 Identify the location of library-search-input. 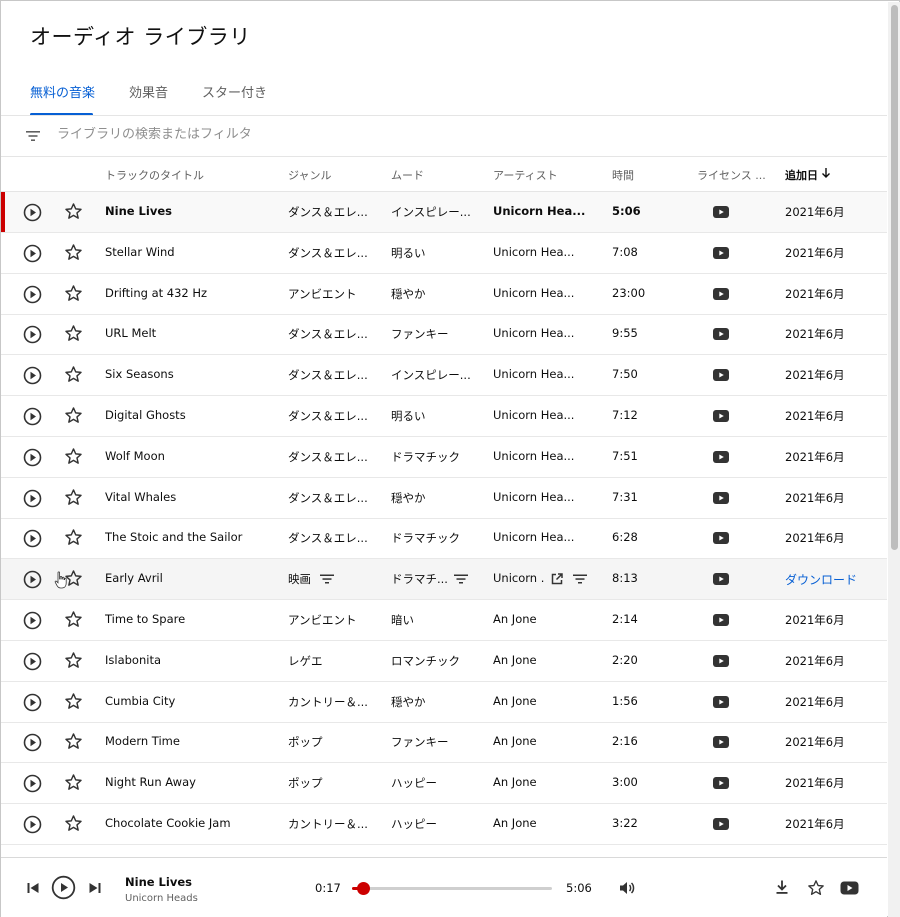
(257, 134).